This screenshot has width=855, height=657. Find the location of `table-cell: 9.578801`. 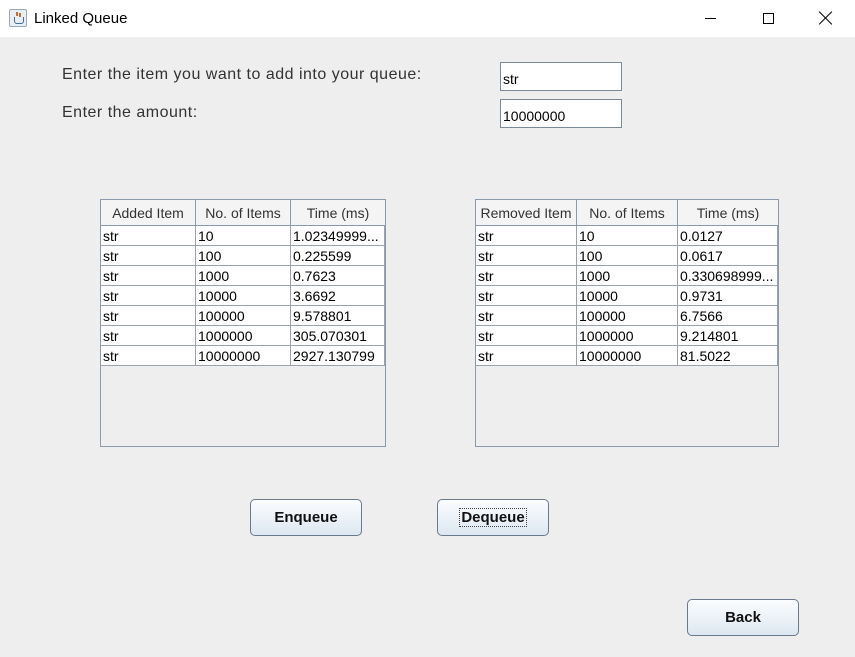

table-cell: 9.578801 is located at coordinates (338, 316).